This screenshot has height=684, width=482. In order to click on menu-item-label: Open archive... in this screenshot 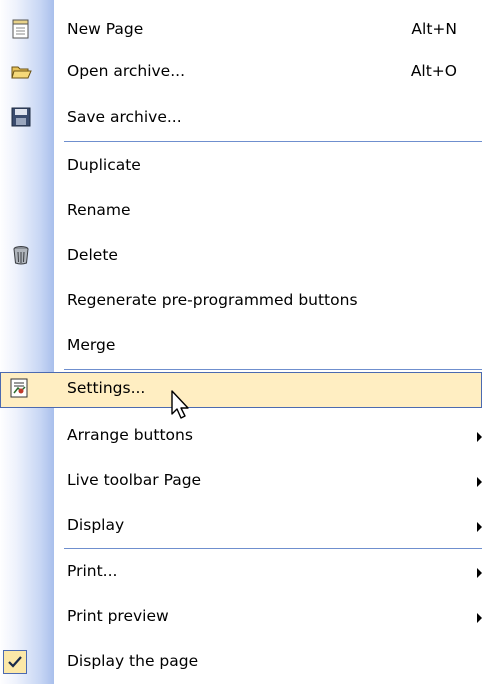, I will do `click(126, 71)`.